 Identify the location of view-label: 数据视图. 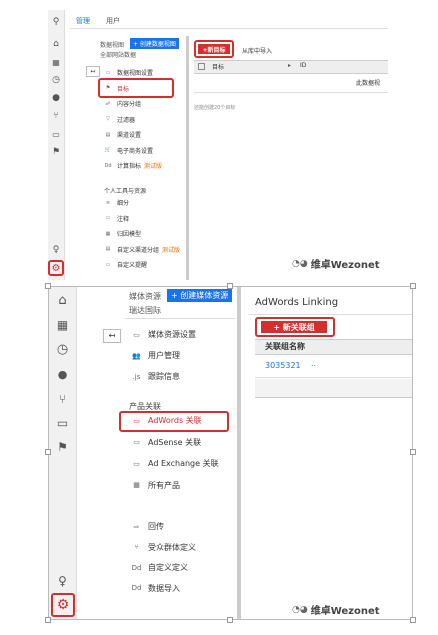
(112, 45).